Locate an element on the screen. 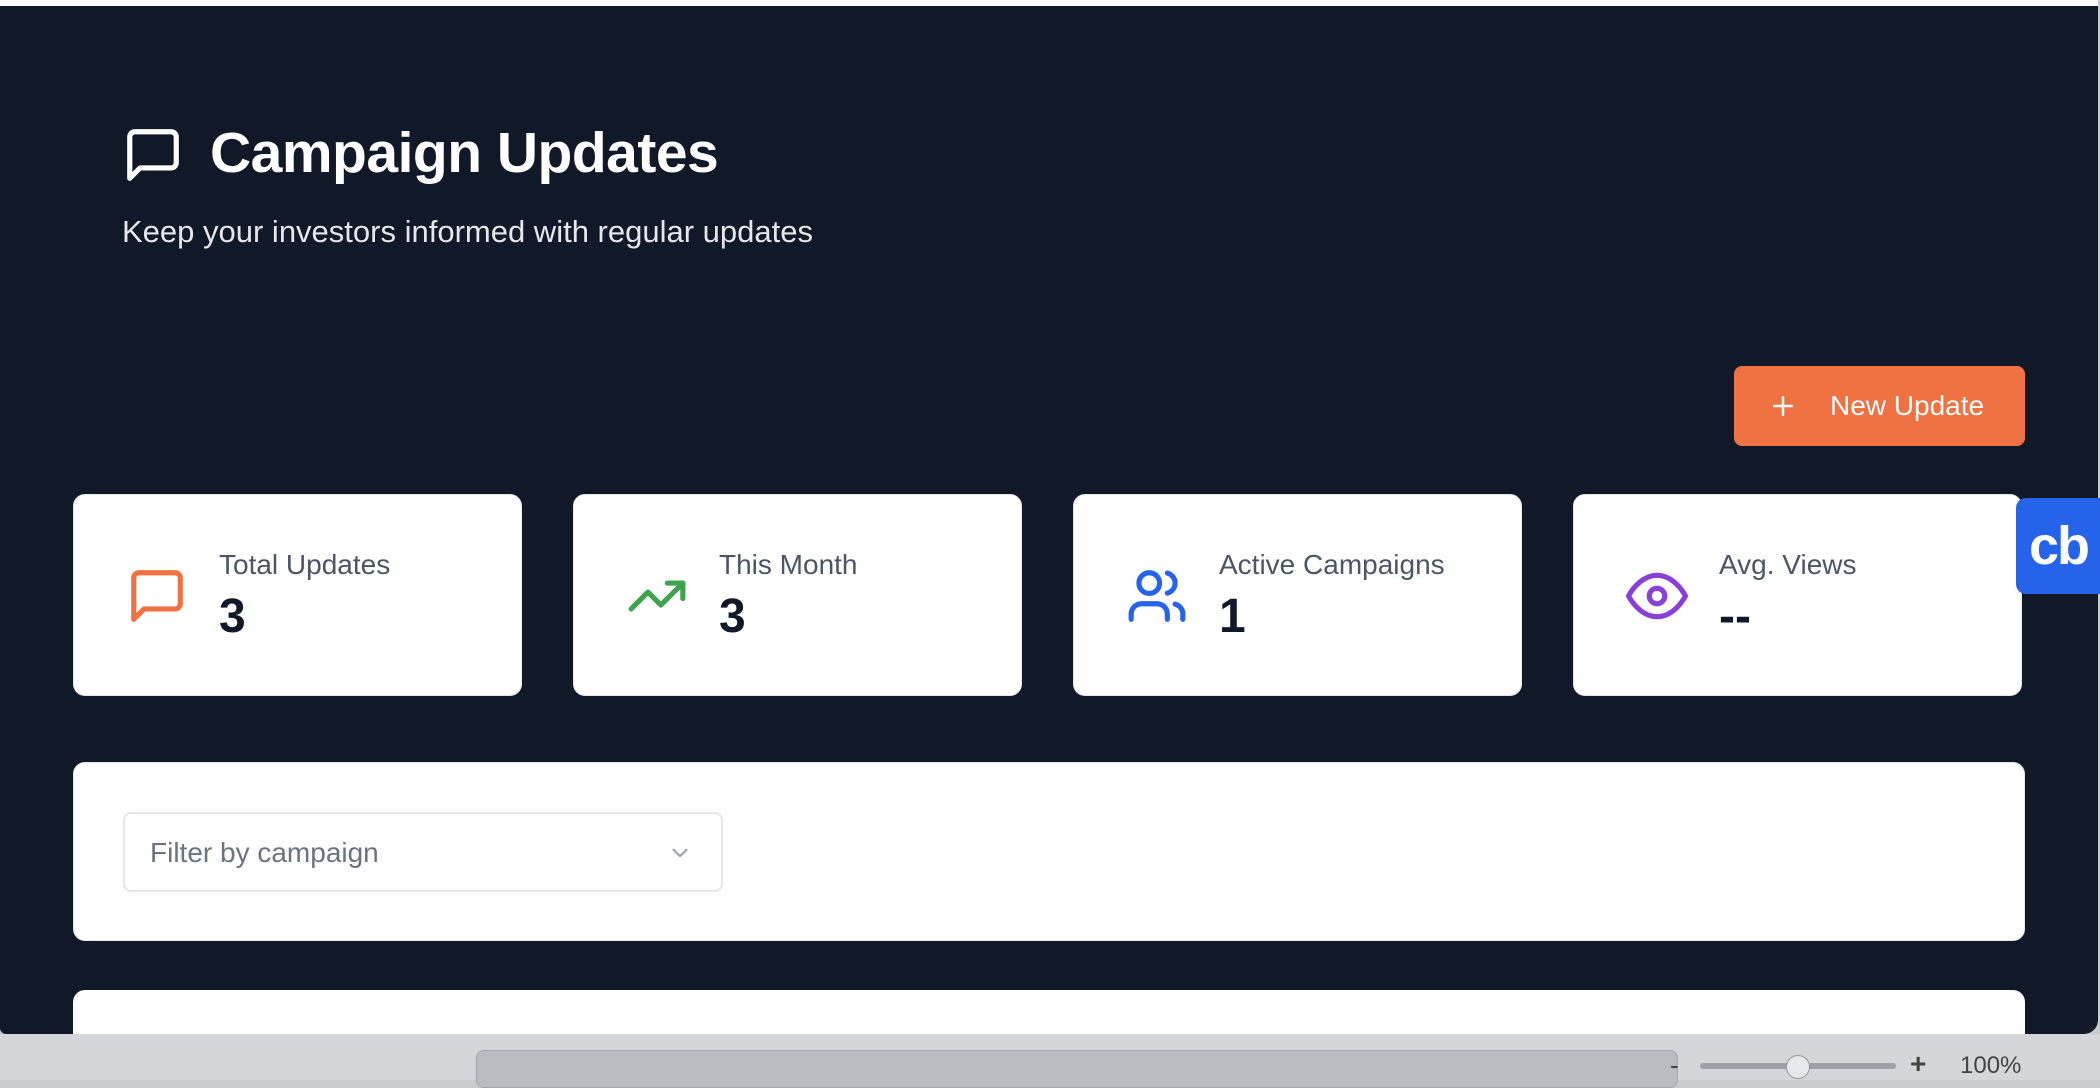 The image size is (2100, 1088). eye-icon is located at coordinates (1657, 596).